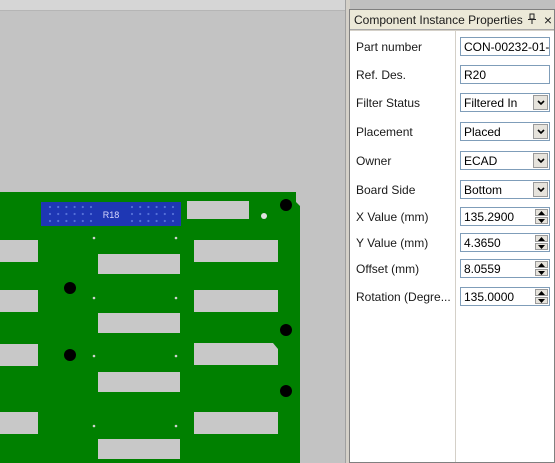 The width and height of the screenshot is (555, 463). What do you see at coordinates (505, 189) in the screenshot?
I see `board-side-select: Bottom` at bounding box center [505, 189].